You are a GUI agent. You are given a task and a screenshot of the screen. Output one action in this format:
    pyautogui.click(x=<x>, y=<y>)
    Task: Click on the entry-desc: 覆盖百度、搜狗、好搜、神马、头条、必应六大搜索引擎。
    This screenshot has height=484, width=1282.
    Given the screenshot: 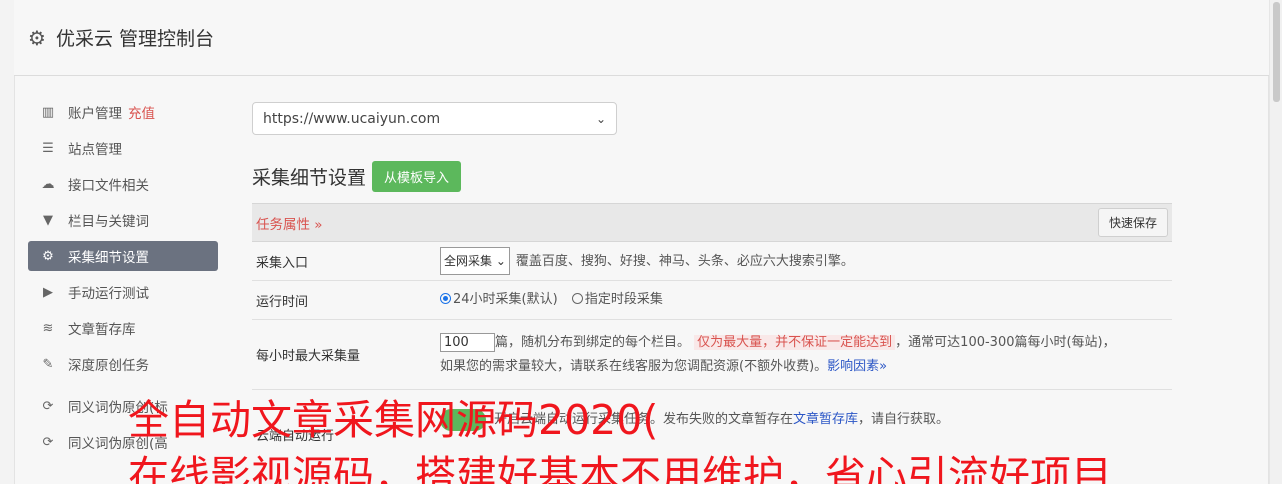 What is the action you would take?
    pyautogui.click(x=684, y=261)
    